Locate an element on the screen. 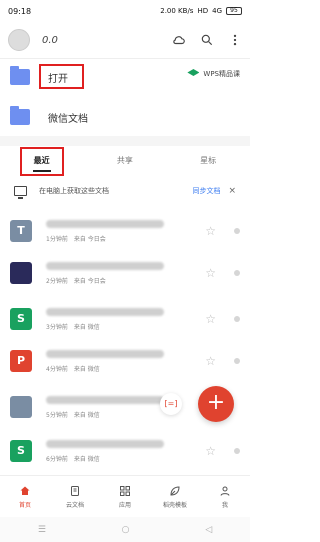 This screenshot has height=542, width=320. sync-docs-link: 同步文档 is located at coordinates (206, 191).